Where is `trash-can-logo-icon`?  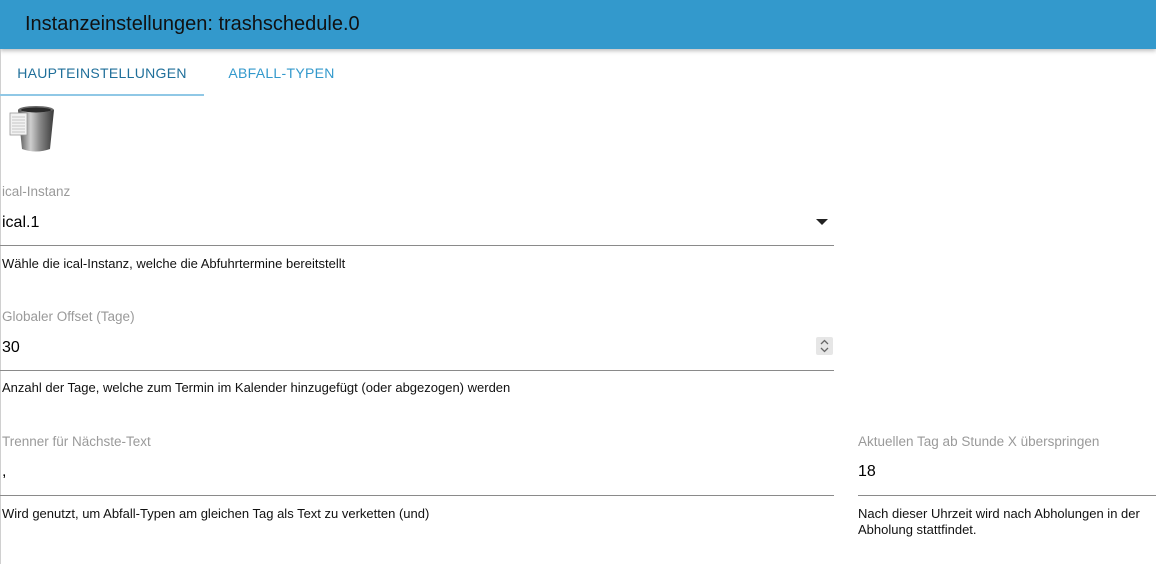
trash-can-logo-icon is located at coordinates (33, 129).